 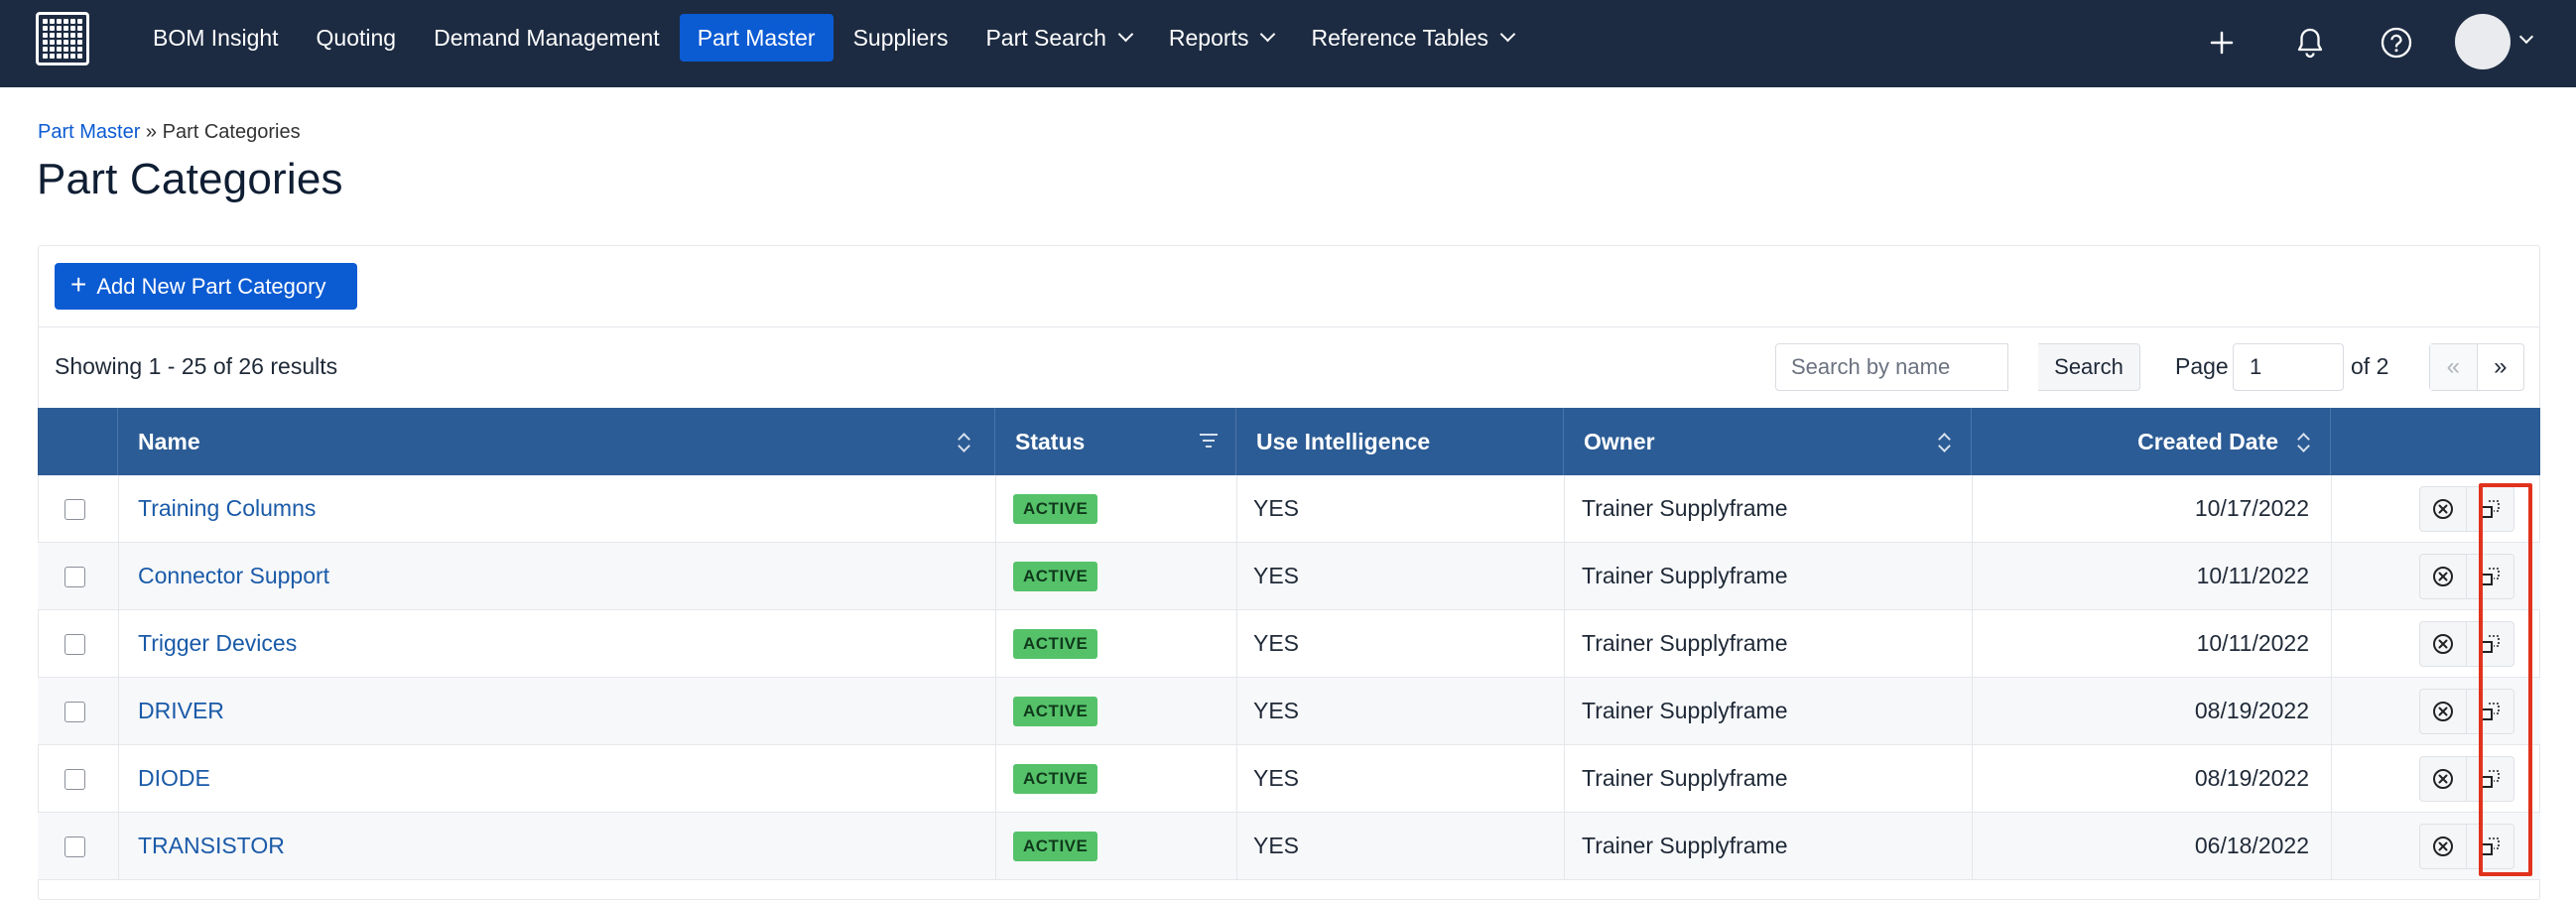 I want to click on nav-item-label: Part Master, so click(x=757, y=38).